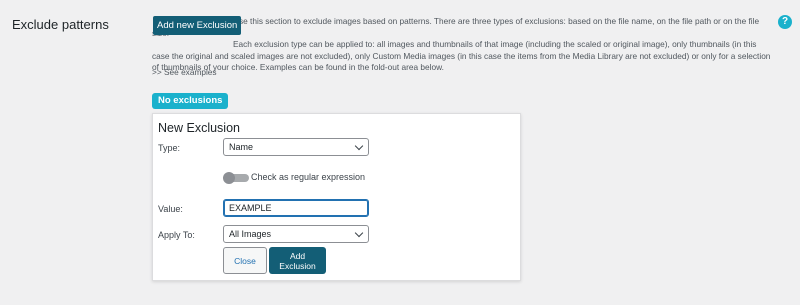  I want to click on add-new-exclusion-button: Add new Exclusion, so click(197, 25).